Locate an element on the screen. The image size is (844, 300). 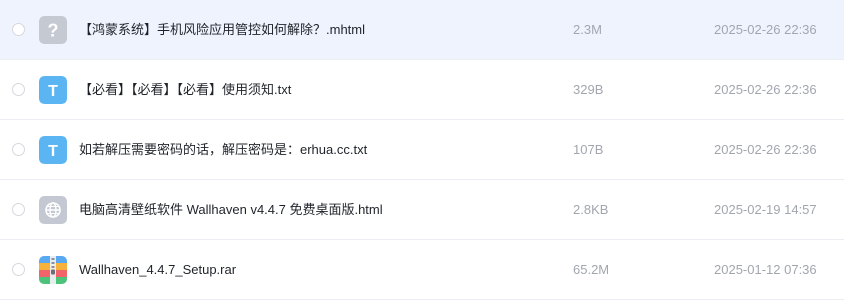
file-name: 电脑高清壁纸软件 Wallhaven v4.4.7 免费桌面版.html is located at coordinates (231, 209).